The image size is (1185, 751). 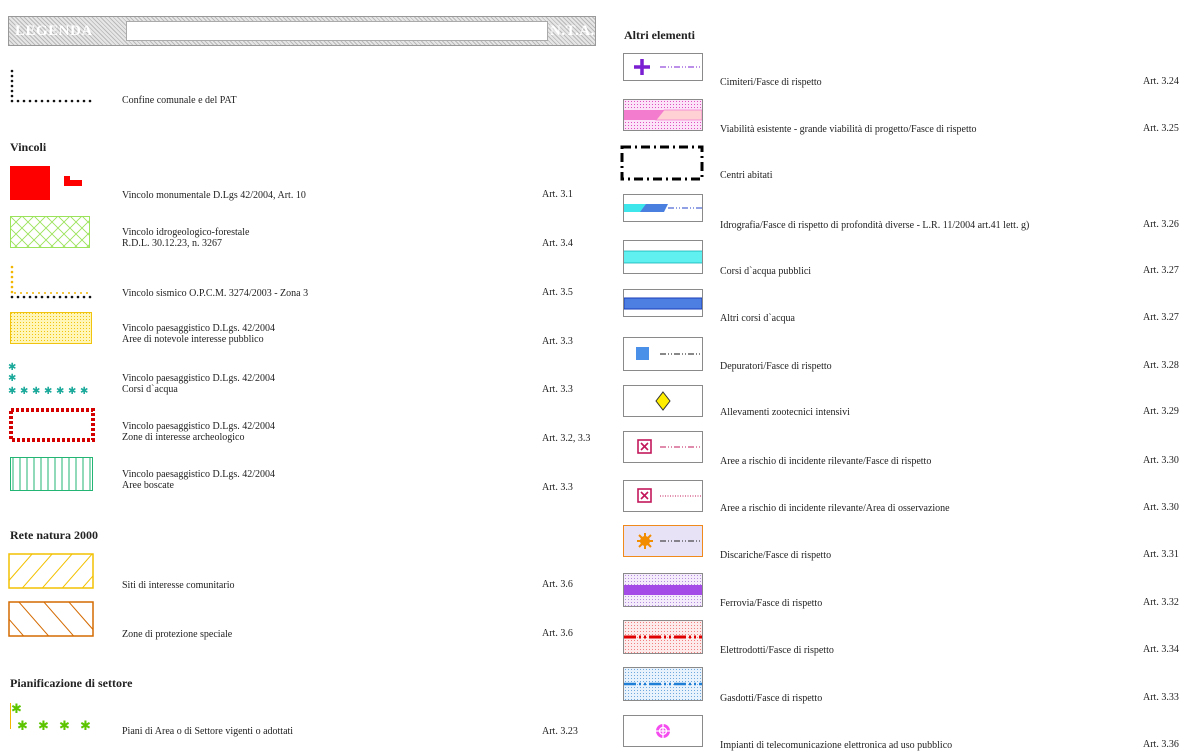 What do you see at coordinates (179, 100) in the screenshot?
I see `boundary-label: Confine comunale e del PAT` at bounding box center [179, 100].